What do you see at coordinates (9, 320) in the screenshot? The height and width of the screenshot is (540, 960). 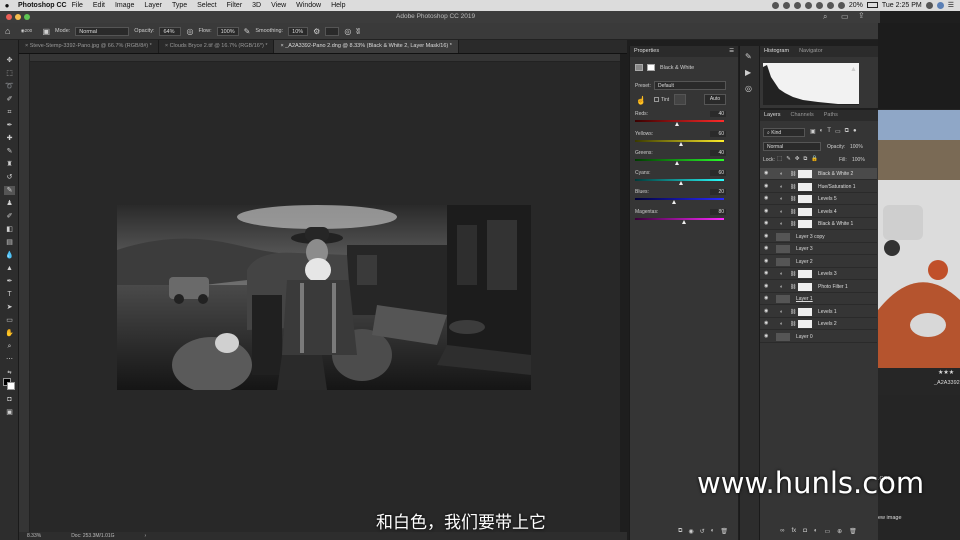 I see `shape-tool-icon: ▭` at bounding box center [9, 320].